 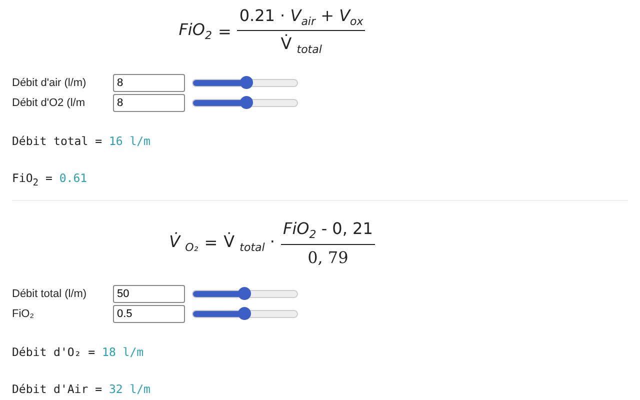 I want to click on result-label: Débit d'Air =, so click(x=58, y=389).